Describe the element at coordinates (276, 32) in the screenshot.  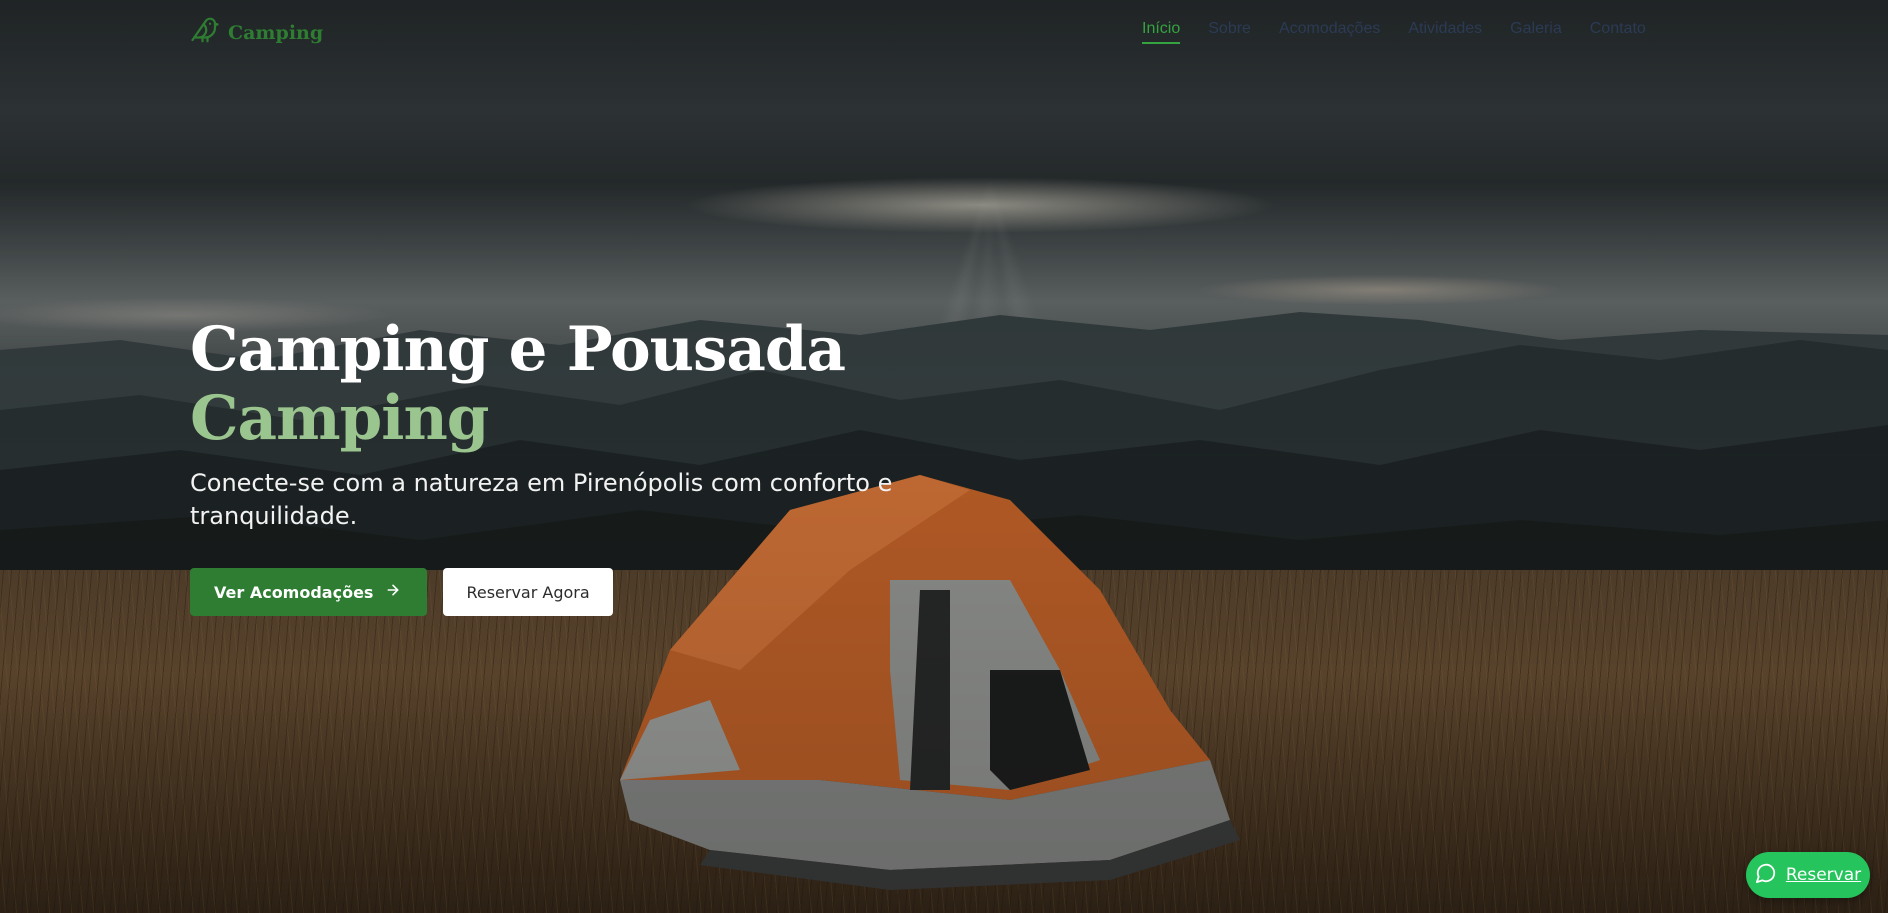
I see `brand-name: Camping` at that location.